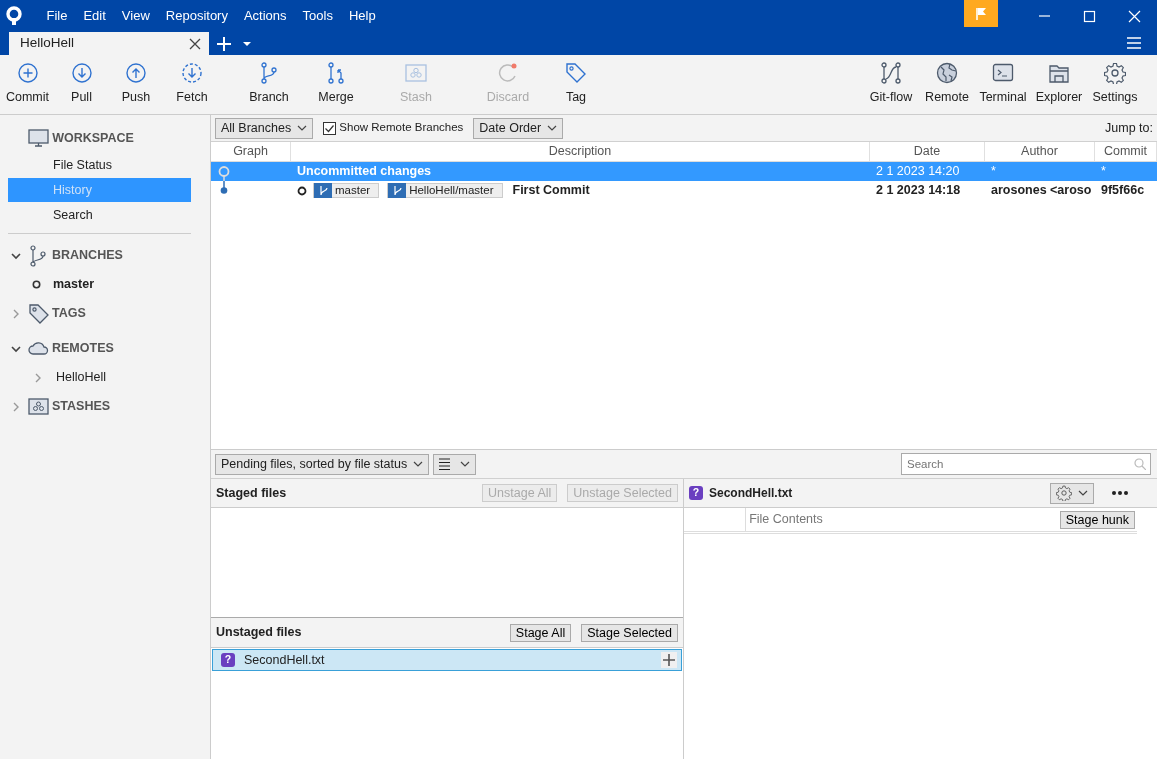 This screenshot has height=759, width=1157. Describe the element at coordinates (81, 407) in the screenshot. I see `section-title: STASHES` at that location.